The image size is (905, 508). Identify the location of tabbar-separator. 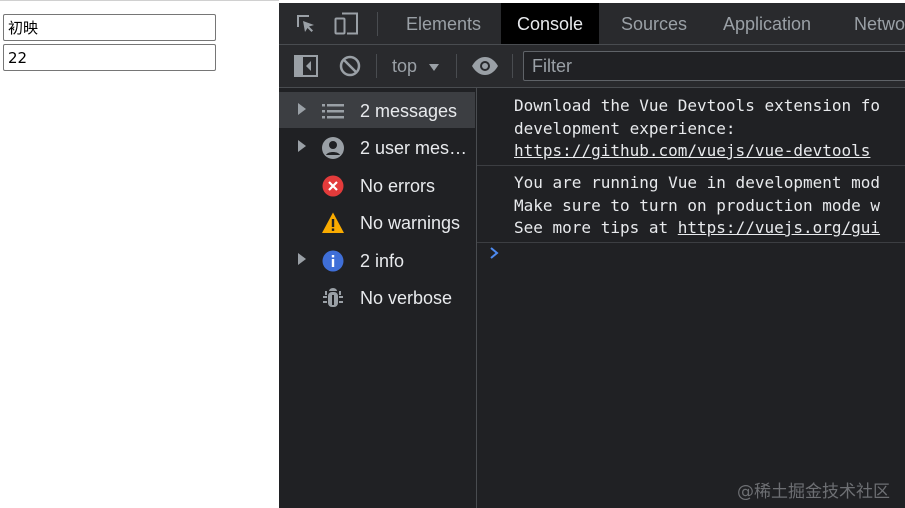
(377, 24).